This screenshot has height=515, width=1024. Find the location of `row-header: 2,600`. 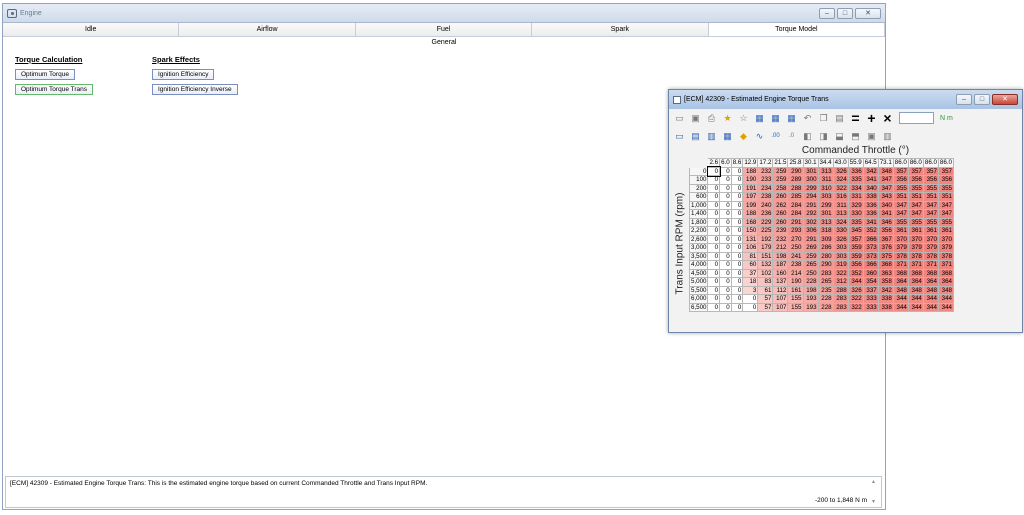

row-header: 2,600 is located at coordinates (698, 239).